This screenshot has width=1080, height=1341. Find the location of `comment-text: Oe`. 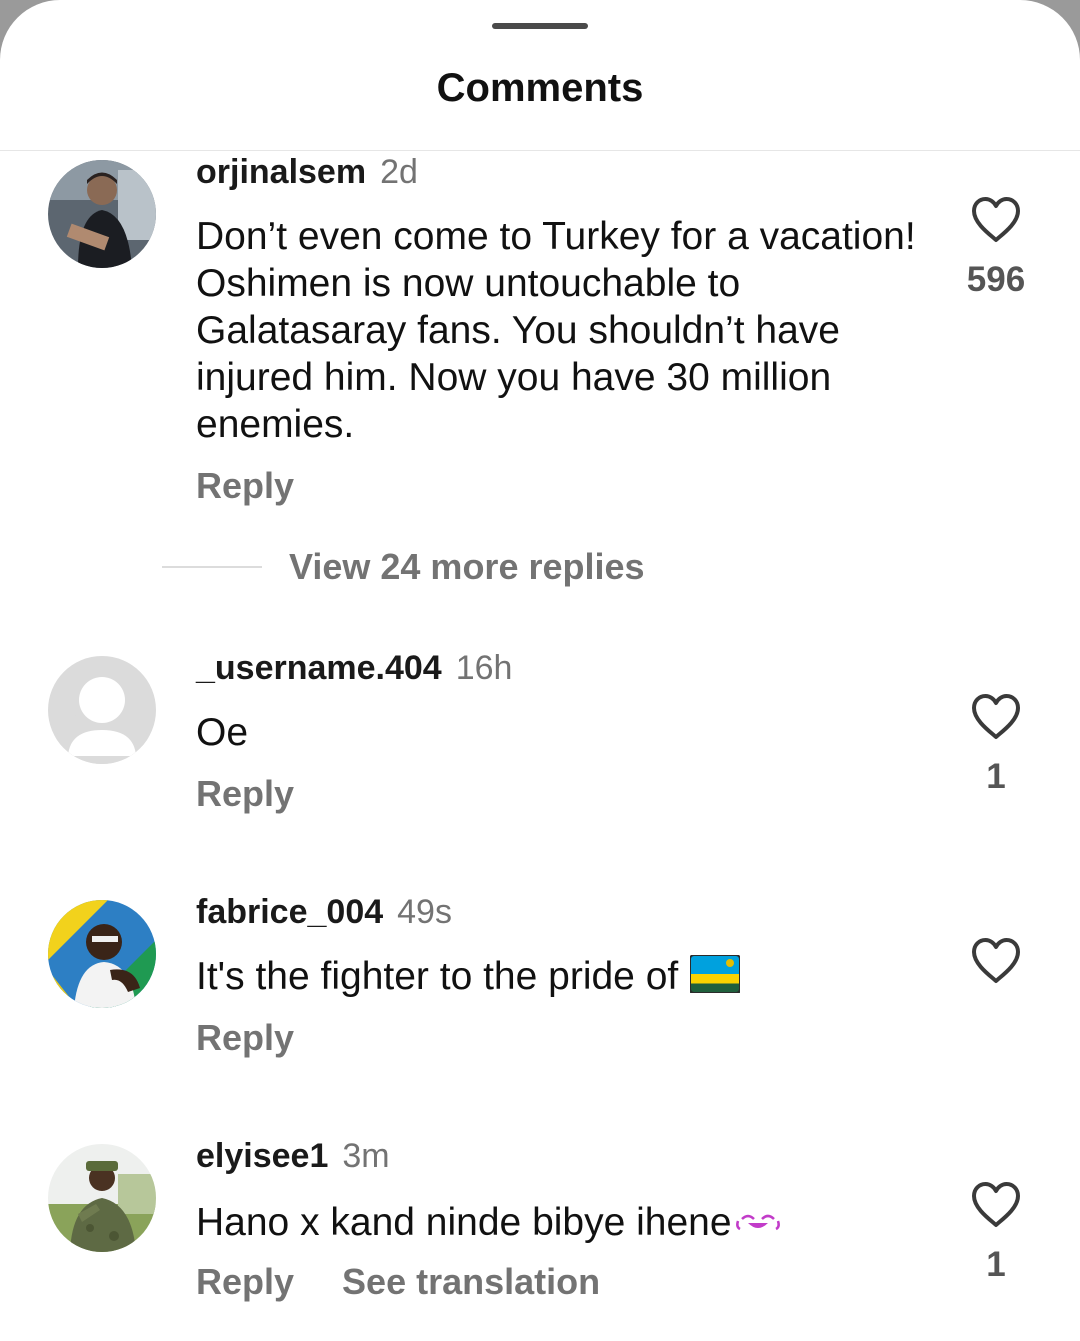

comment-text: Oe is located at coordinates (222, 732).